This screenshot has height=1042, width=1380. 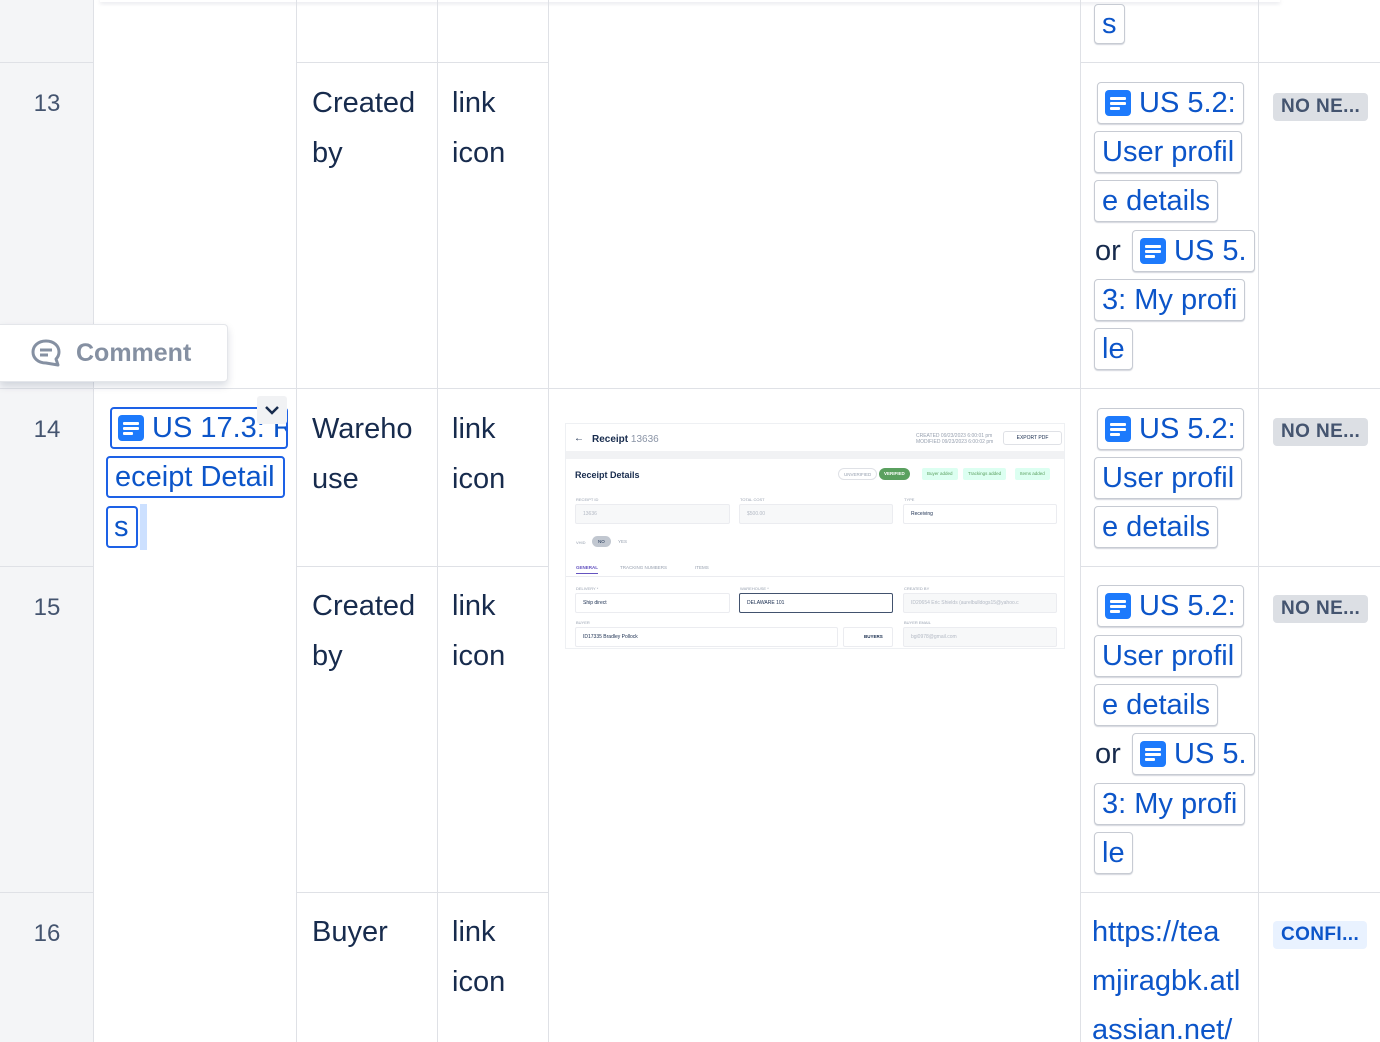 I want to click on export-pdf-button: EXPORT PDF, so click(x=1032, y=438).